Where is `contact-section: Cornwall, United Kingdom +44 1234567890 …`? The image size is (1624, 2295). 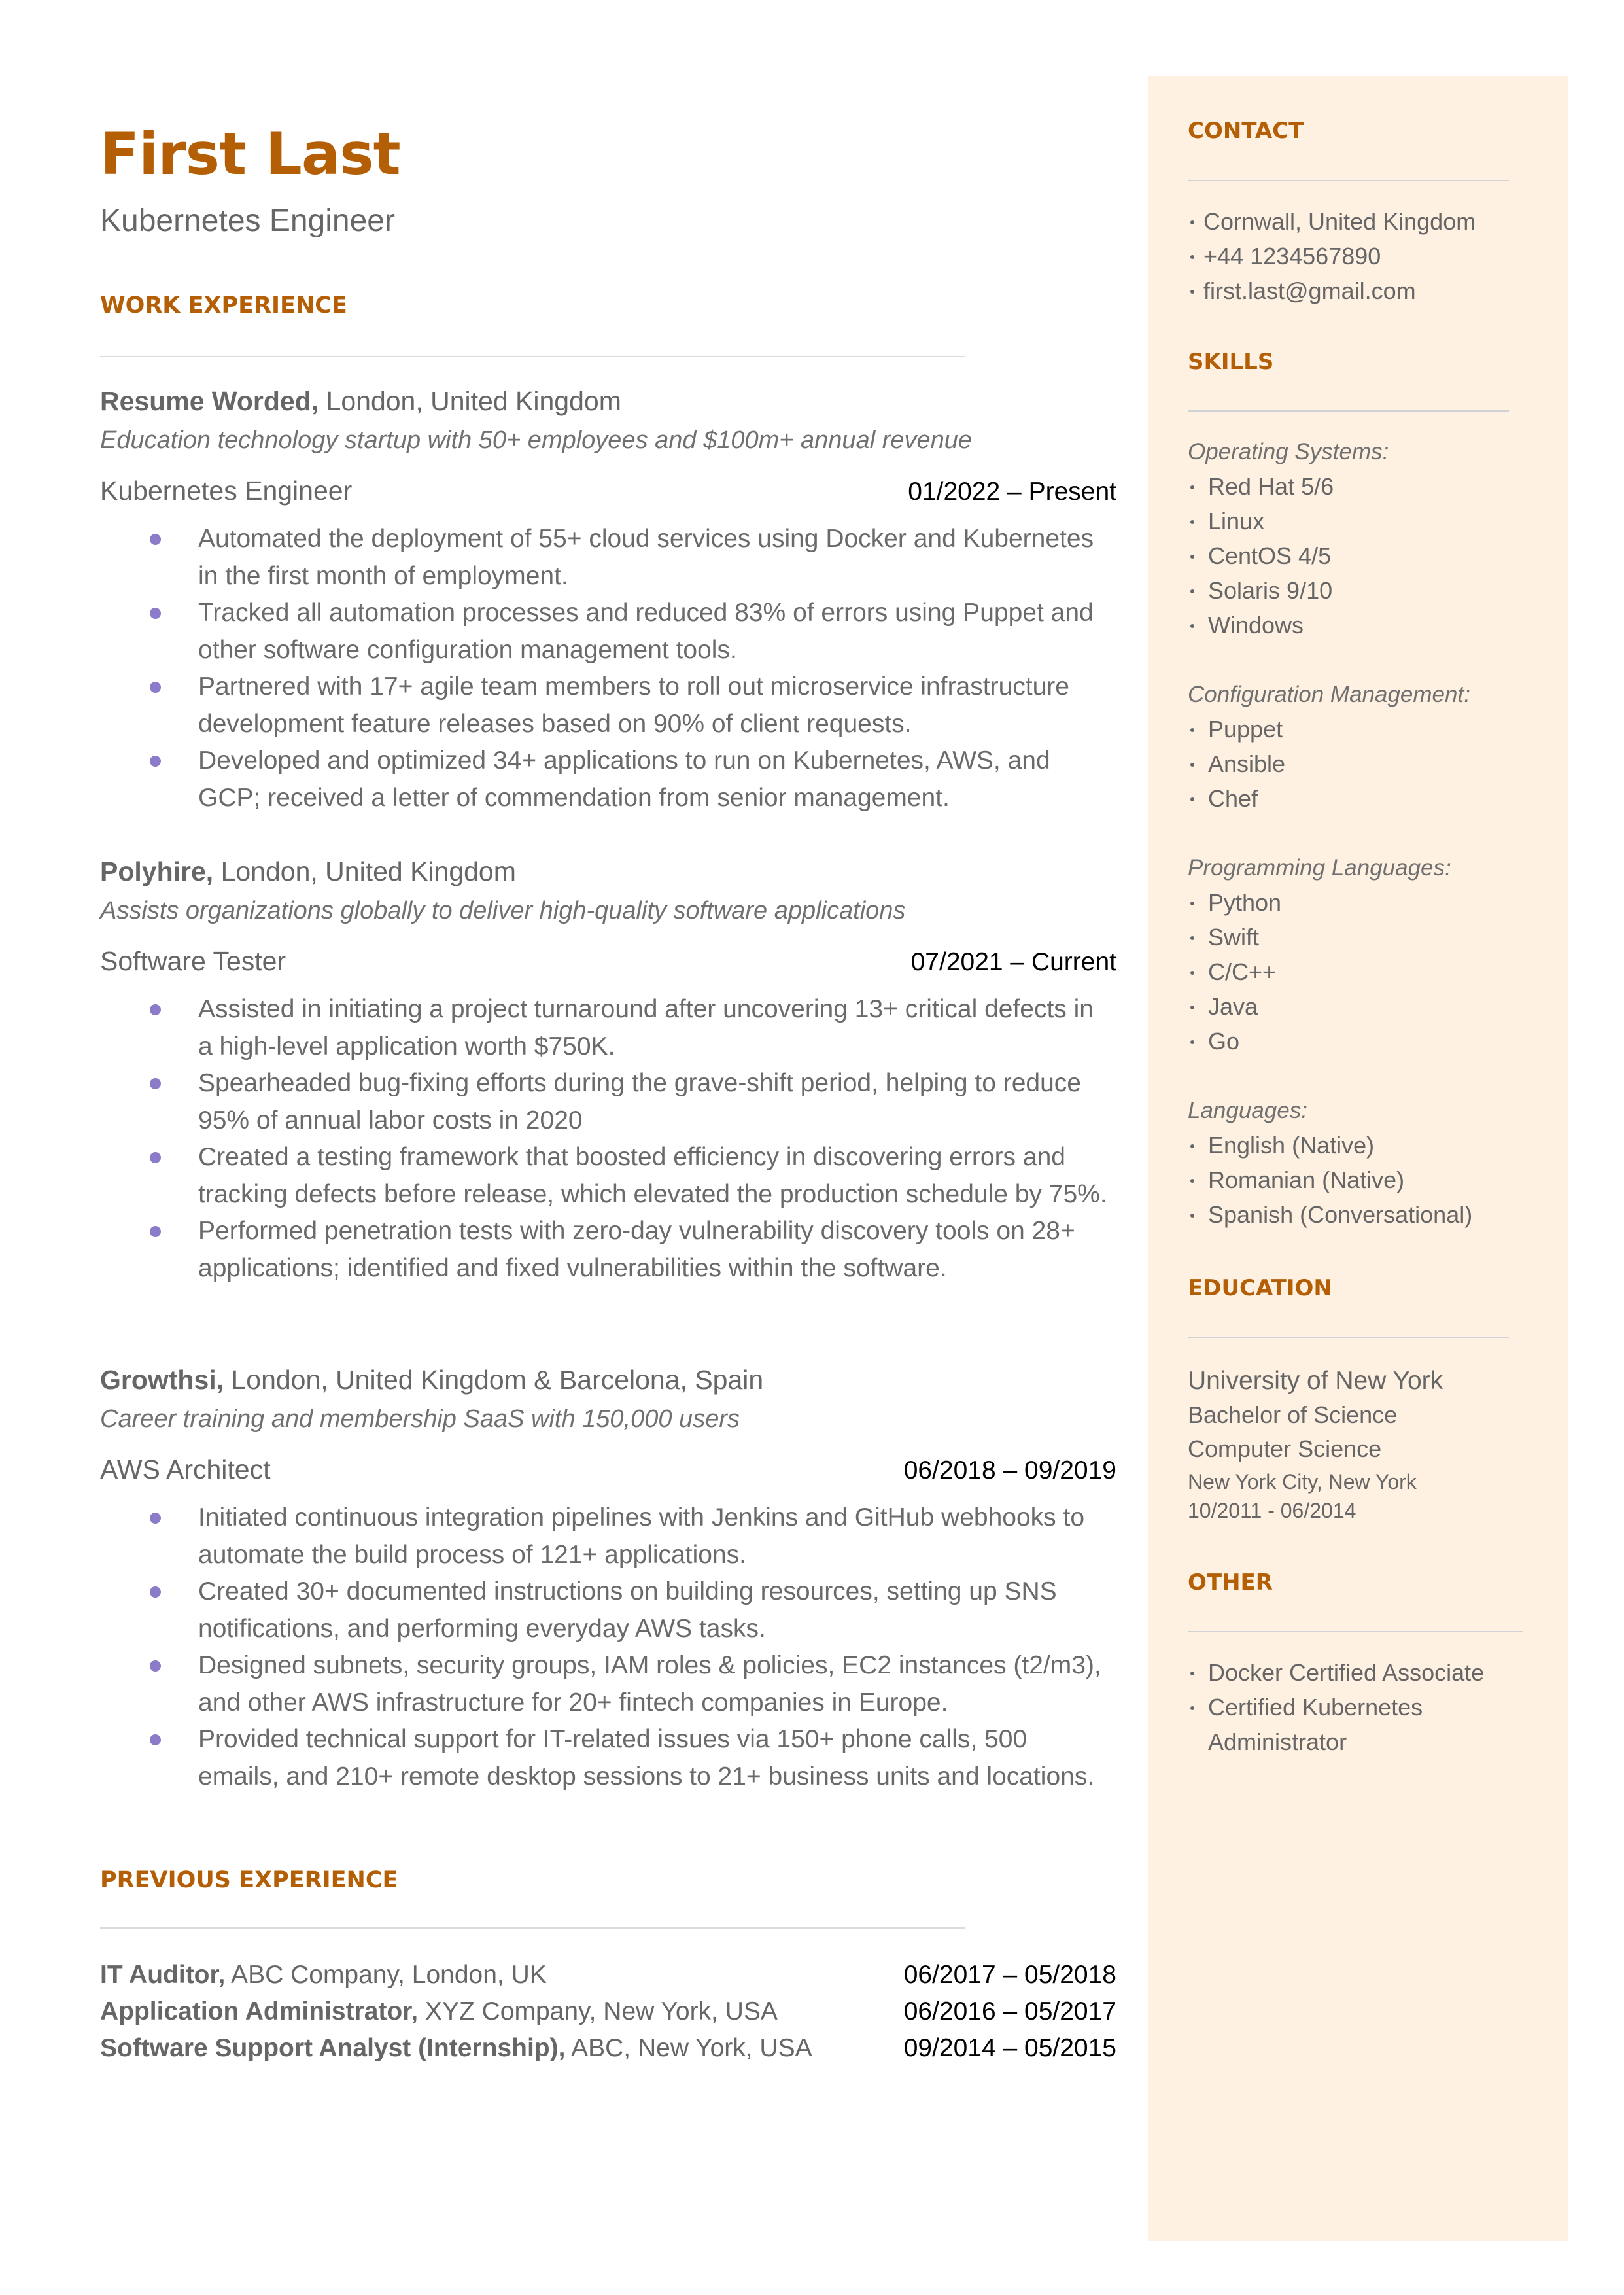 contact-section: Cornwall, United Kingdom +44 1234567890 … is located at coordinates (1371, 256).